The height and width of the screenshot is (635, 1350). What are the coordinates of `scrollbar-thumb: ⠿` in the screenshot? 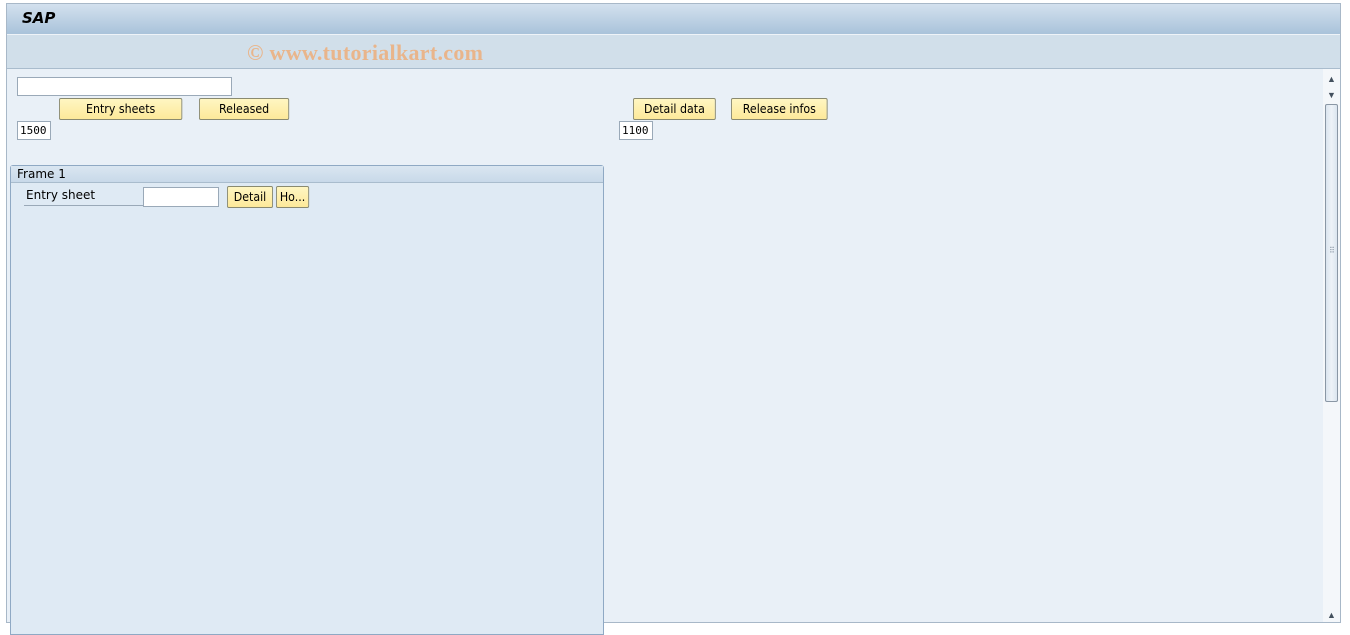 It's located at (1331, 253).